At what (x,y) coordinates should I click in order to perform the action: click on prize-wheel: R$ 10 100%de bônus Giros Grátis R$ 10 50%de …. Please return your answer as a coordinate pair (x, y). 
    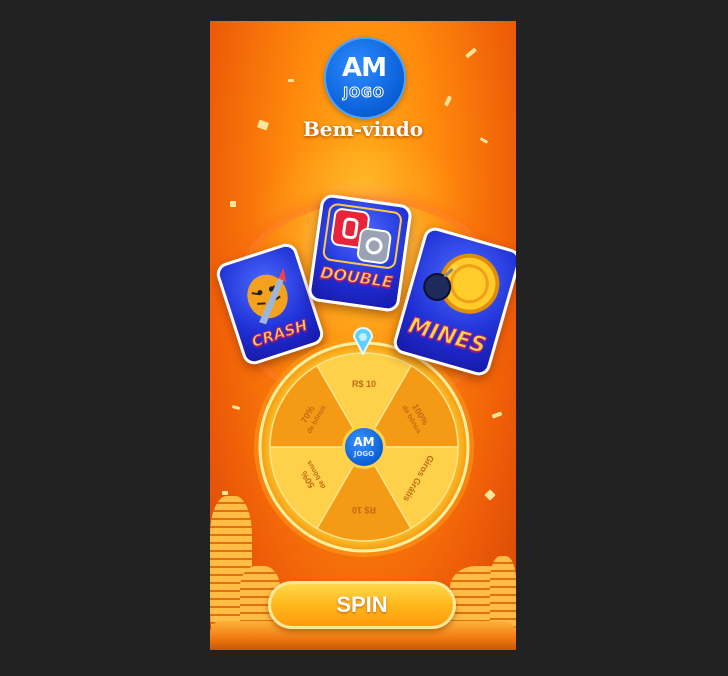
    Looking at the image, I should click on (364, 447).